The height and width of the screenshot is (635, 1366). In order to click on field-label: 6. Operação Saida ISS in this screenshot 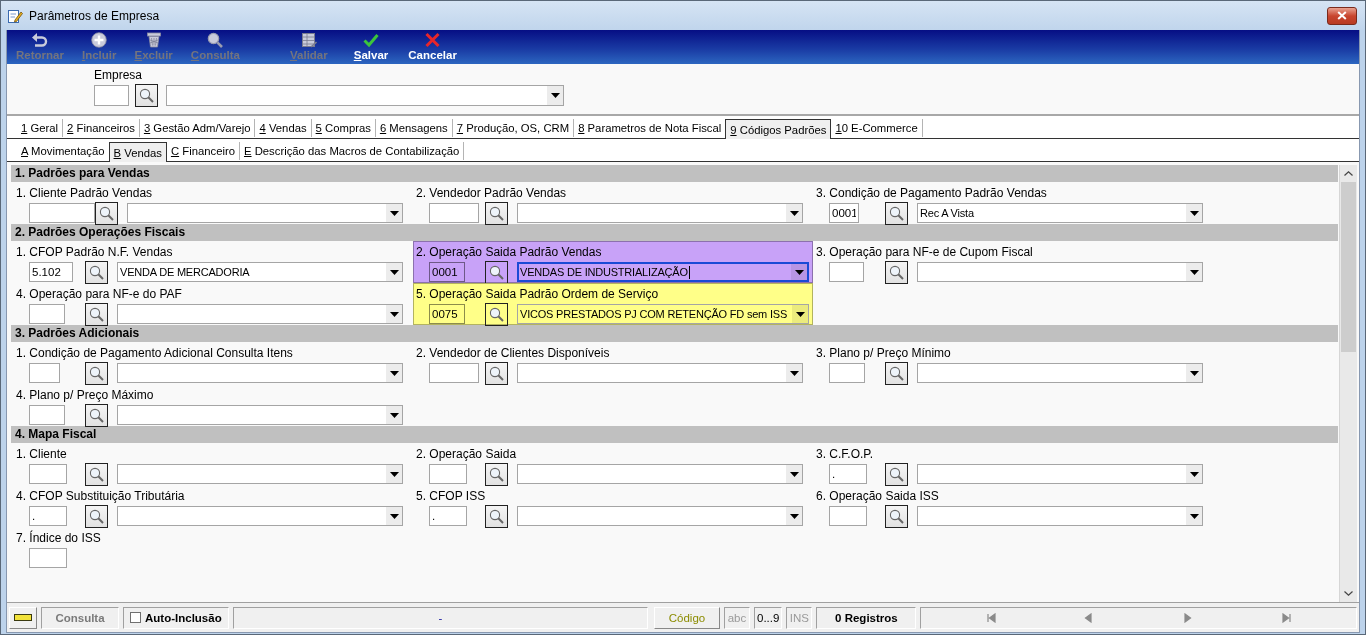, I will do `click(877, 496)`.